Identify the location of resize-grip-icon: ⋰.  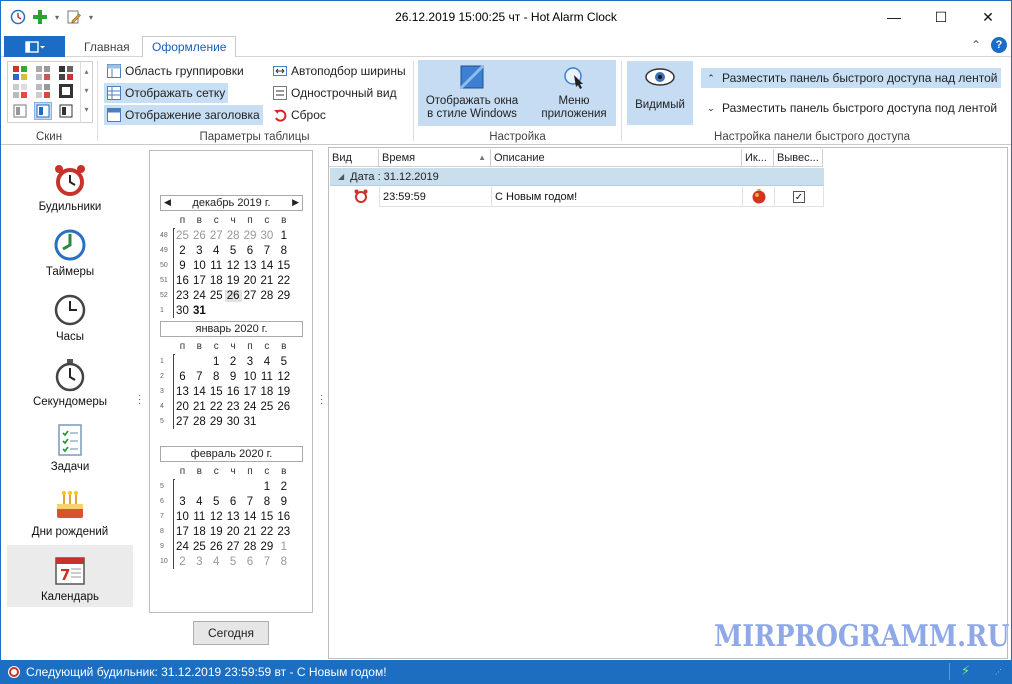
(998, 672).